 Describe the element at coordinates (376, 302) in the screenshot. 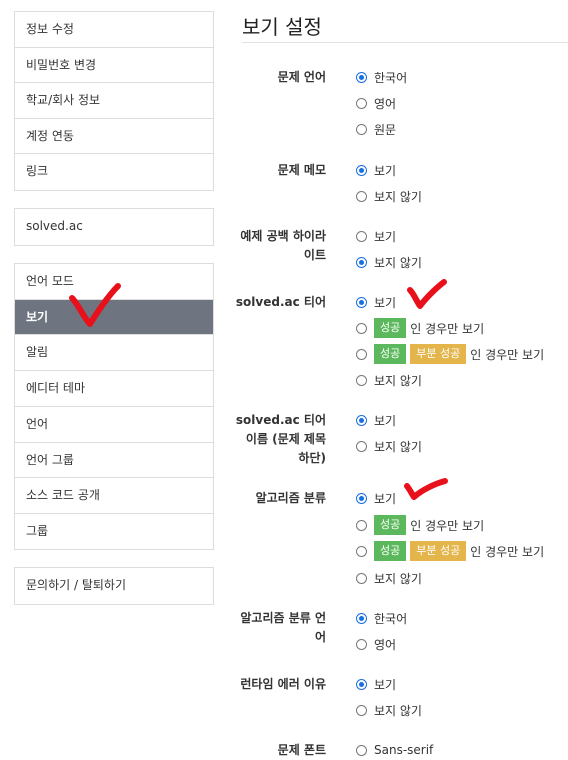

I see `solved-tier-option-show: 보기` at that location.